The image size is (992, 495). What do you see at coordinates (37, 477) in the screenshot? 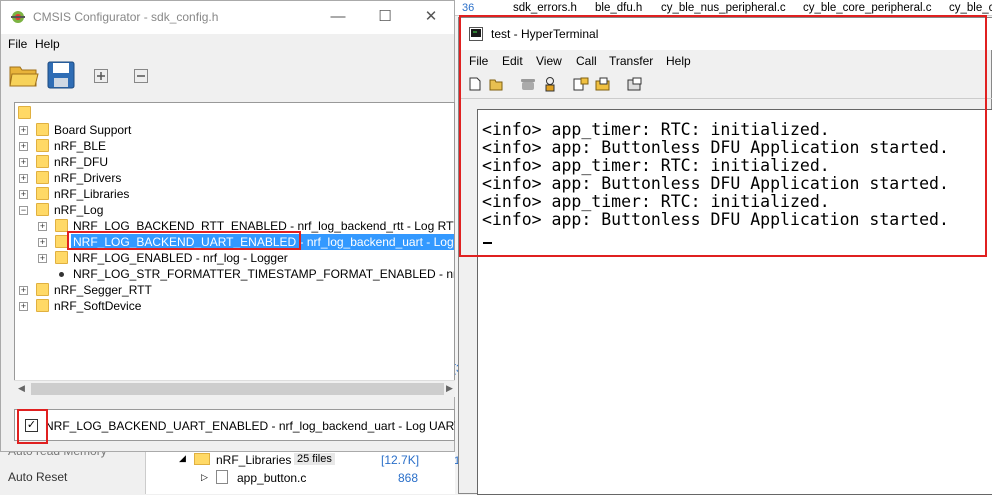
I see `auto-reset-option: Auto Reset` at bounding box center [37, 477].